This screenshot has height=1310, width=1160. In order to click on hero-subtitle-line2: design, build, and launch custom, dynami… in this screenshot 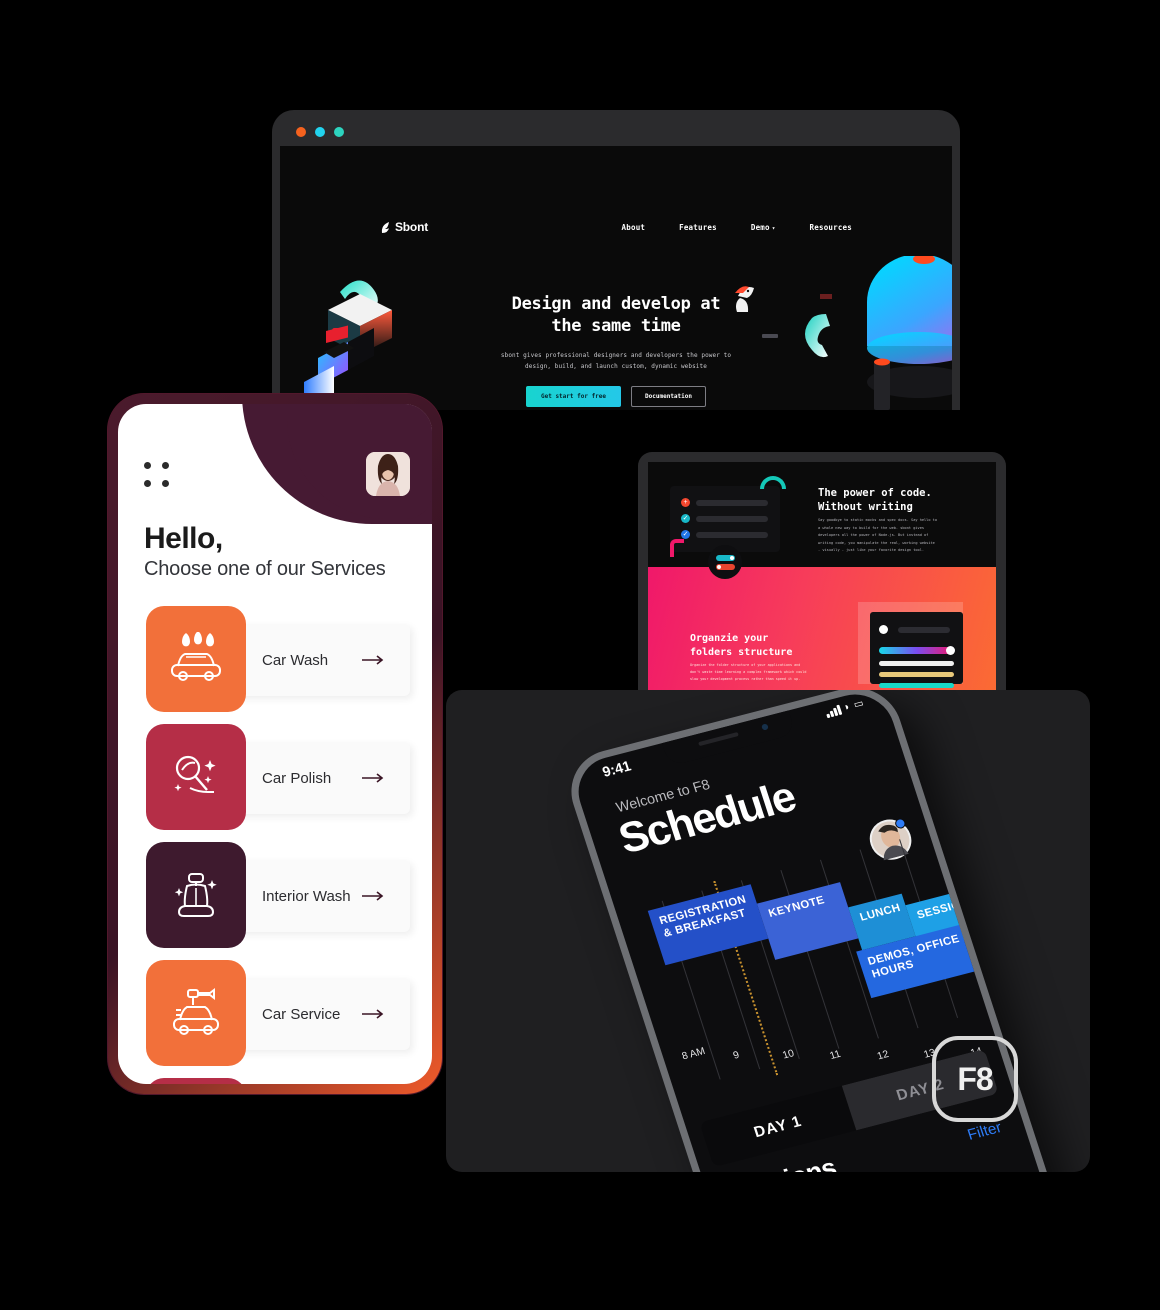, I will do `click(616, 366)`.